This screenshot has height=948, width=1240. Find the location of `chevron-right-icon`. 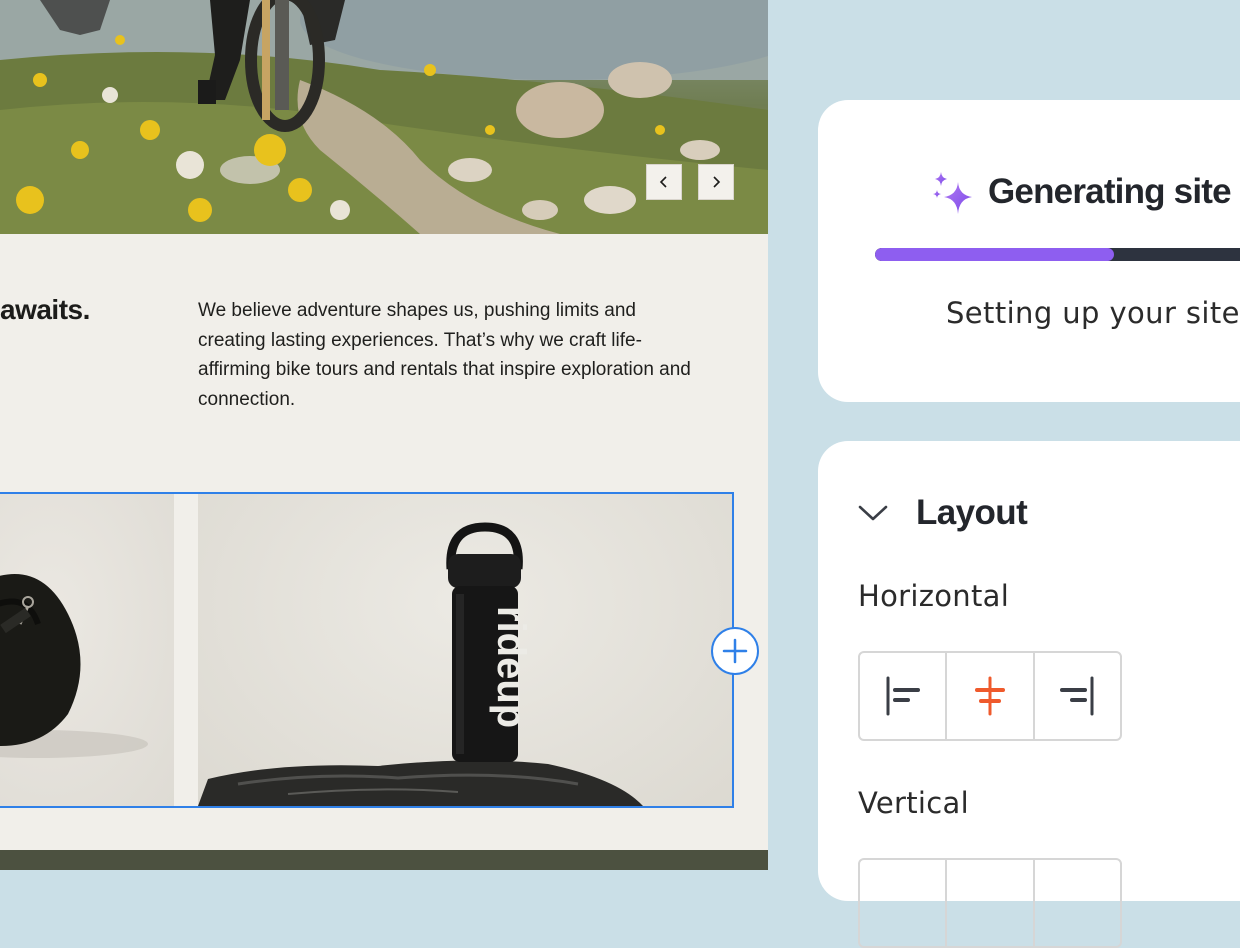

chevron-right-icon is located at coordinates (717, 182).